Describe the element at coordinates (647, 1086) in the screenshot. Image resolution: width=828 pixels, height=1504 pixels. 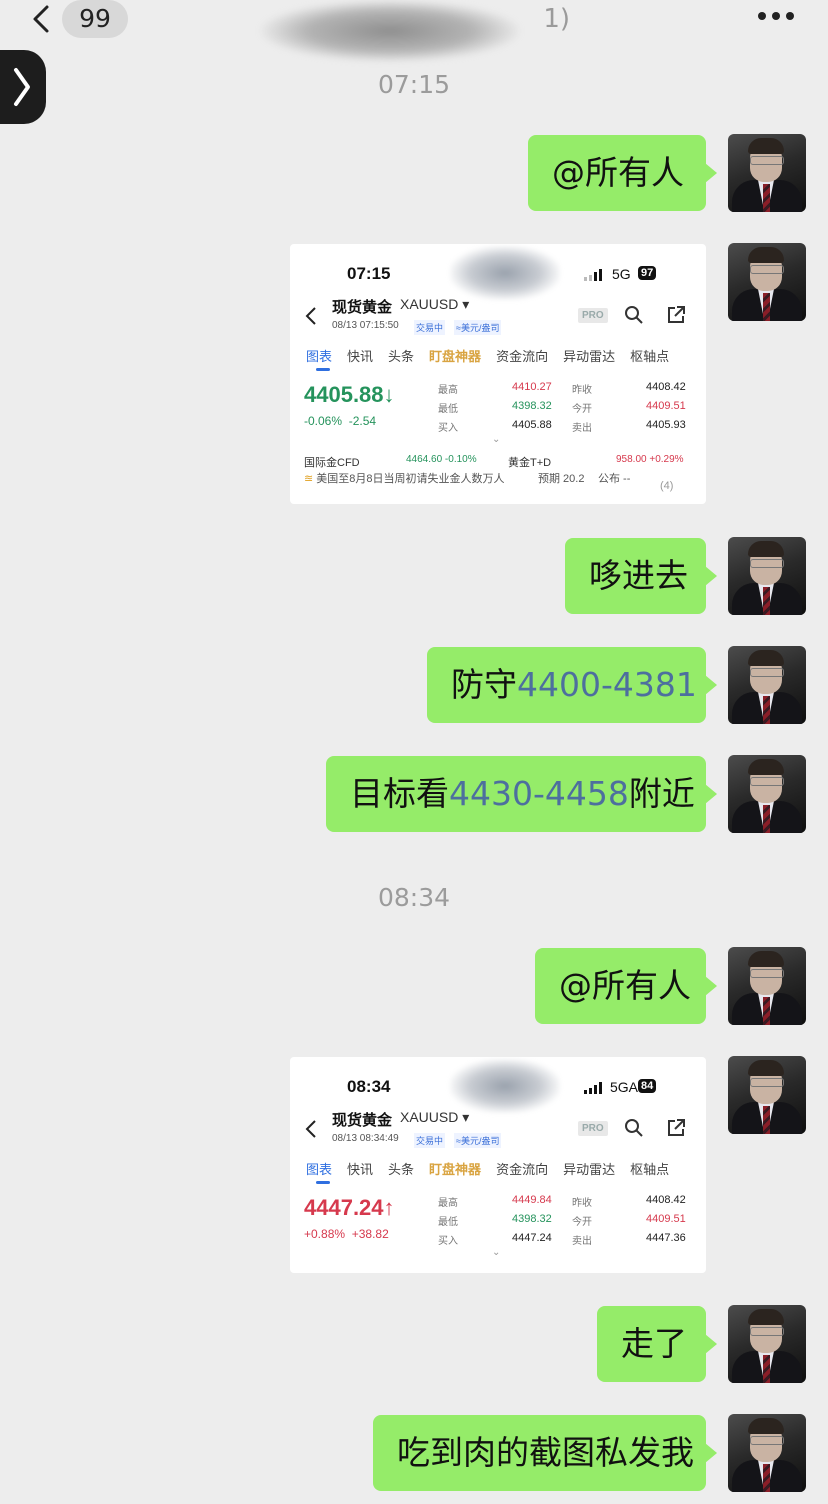
I see `battery-level: 84` at that location.